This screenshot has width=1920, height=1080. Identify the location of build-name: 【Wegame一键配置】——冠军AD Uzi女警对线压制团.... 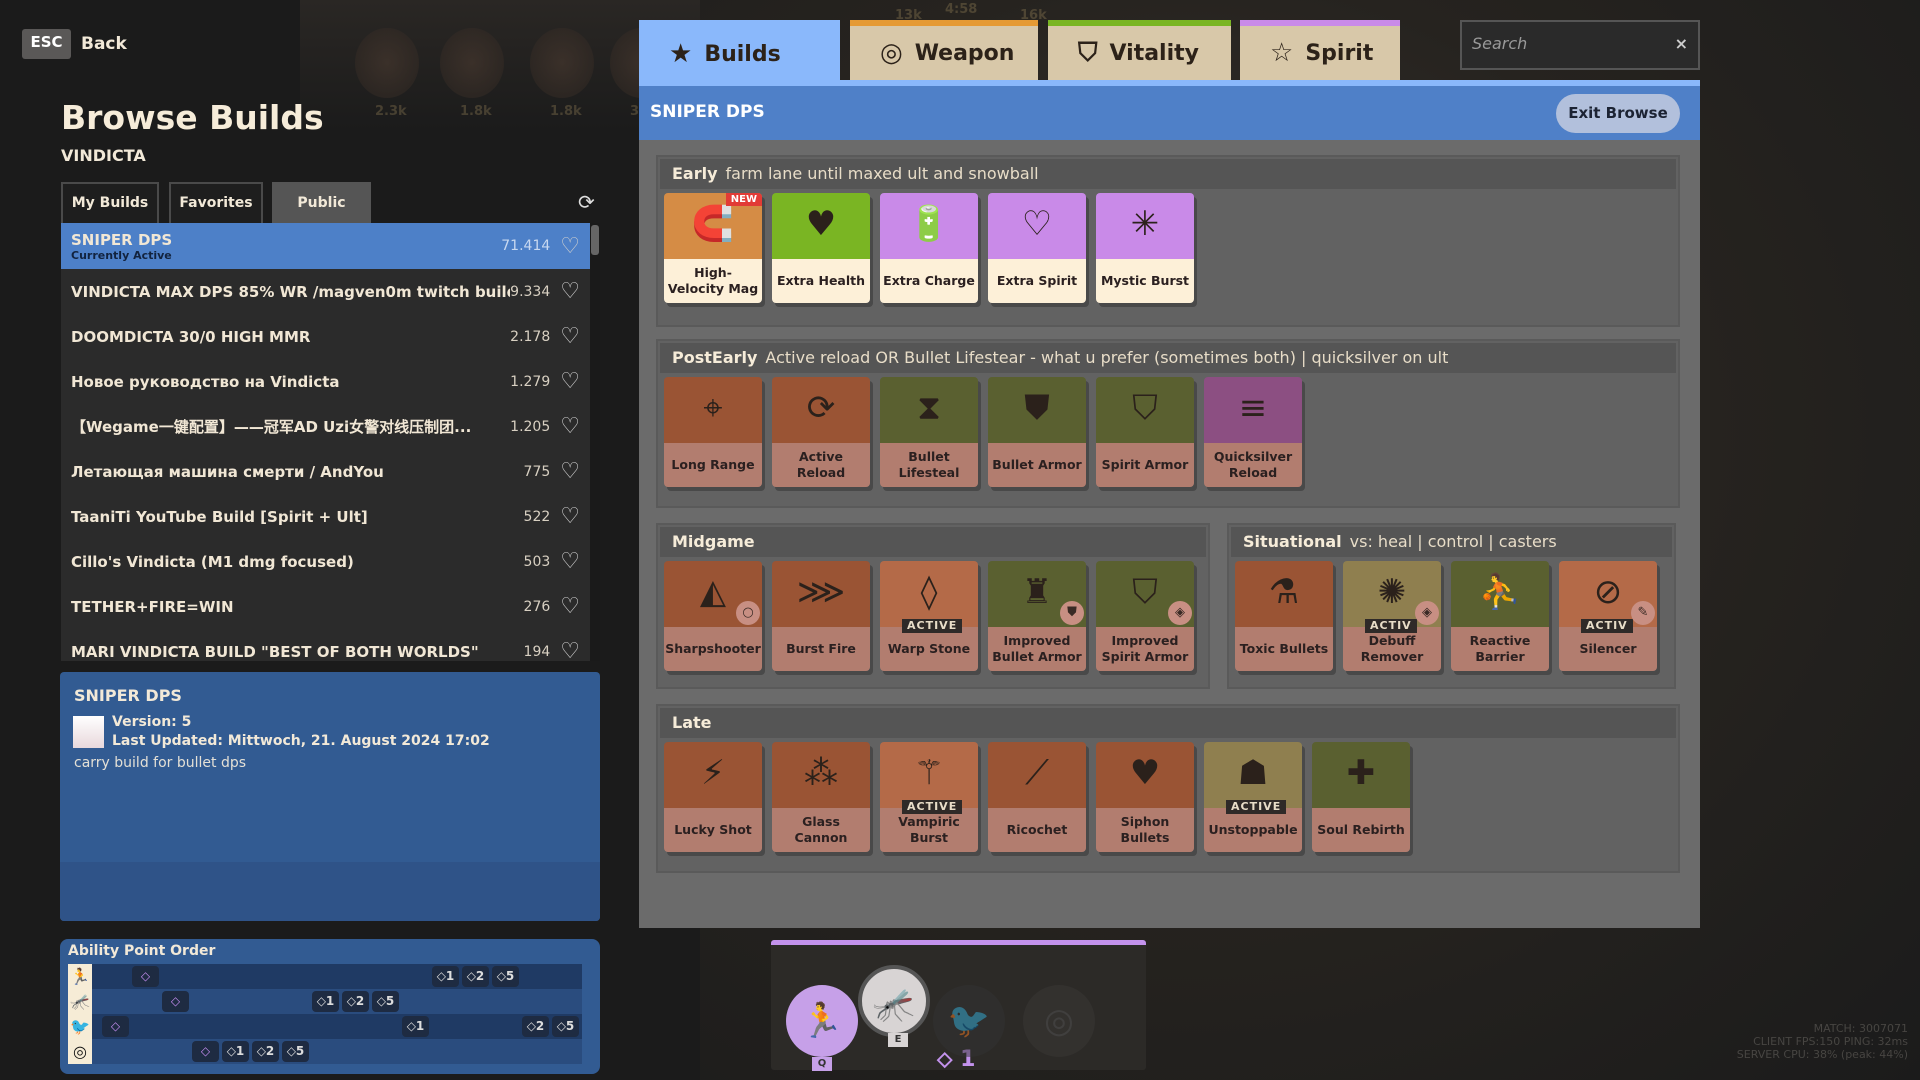
(290, 426).